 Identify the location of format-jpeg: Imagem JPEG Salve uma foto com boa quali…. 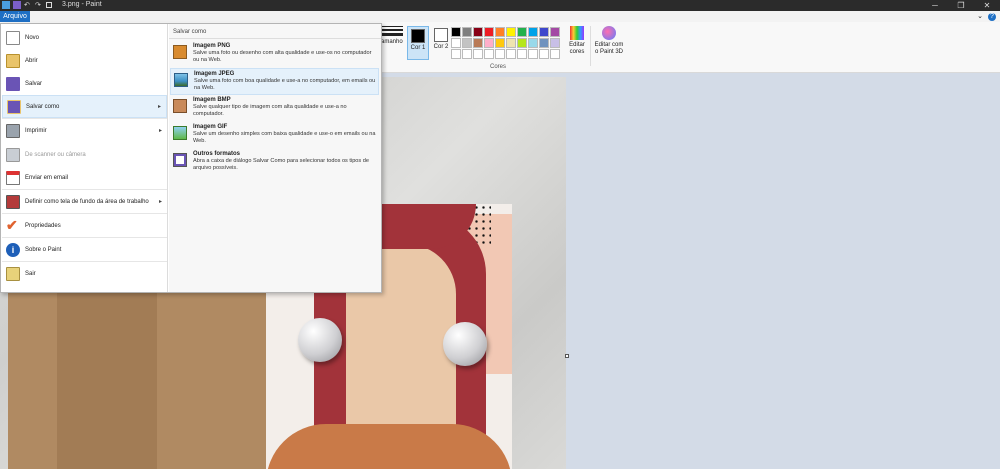
(274, 81).